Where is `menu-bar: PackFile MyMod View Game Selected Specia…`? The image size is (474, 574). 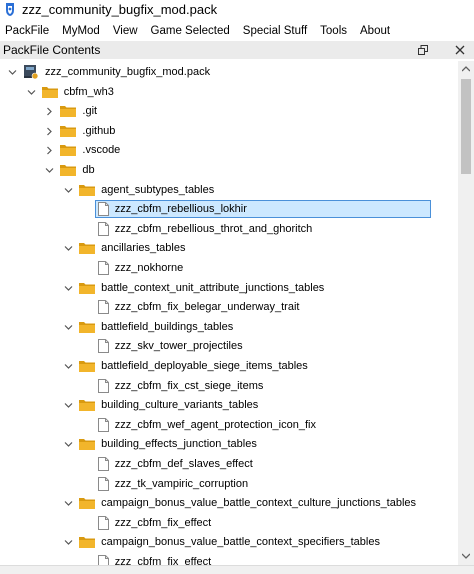 menu-bar: PackFile MyMod View Game Selected Specia… is located at coordinates (237, 30).